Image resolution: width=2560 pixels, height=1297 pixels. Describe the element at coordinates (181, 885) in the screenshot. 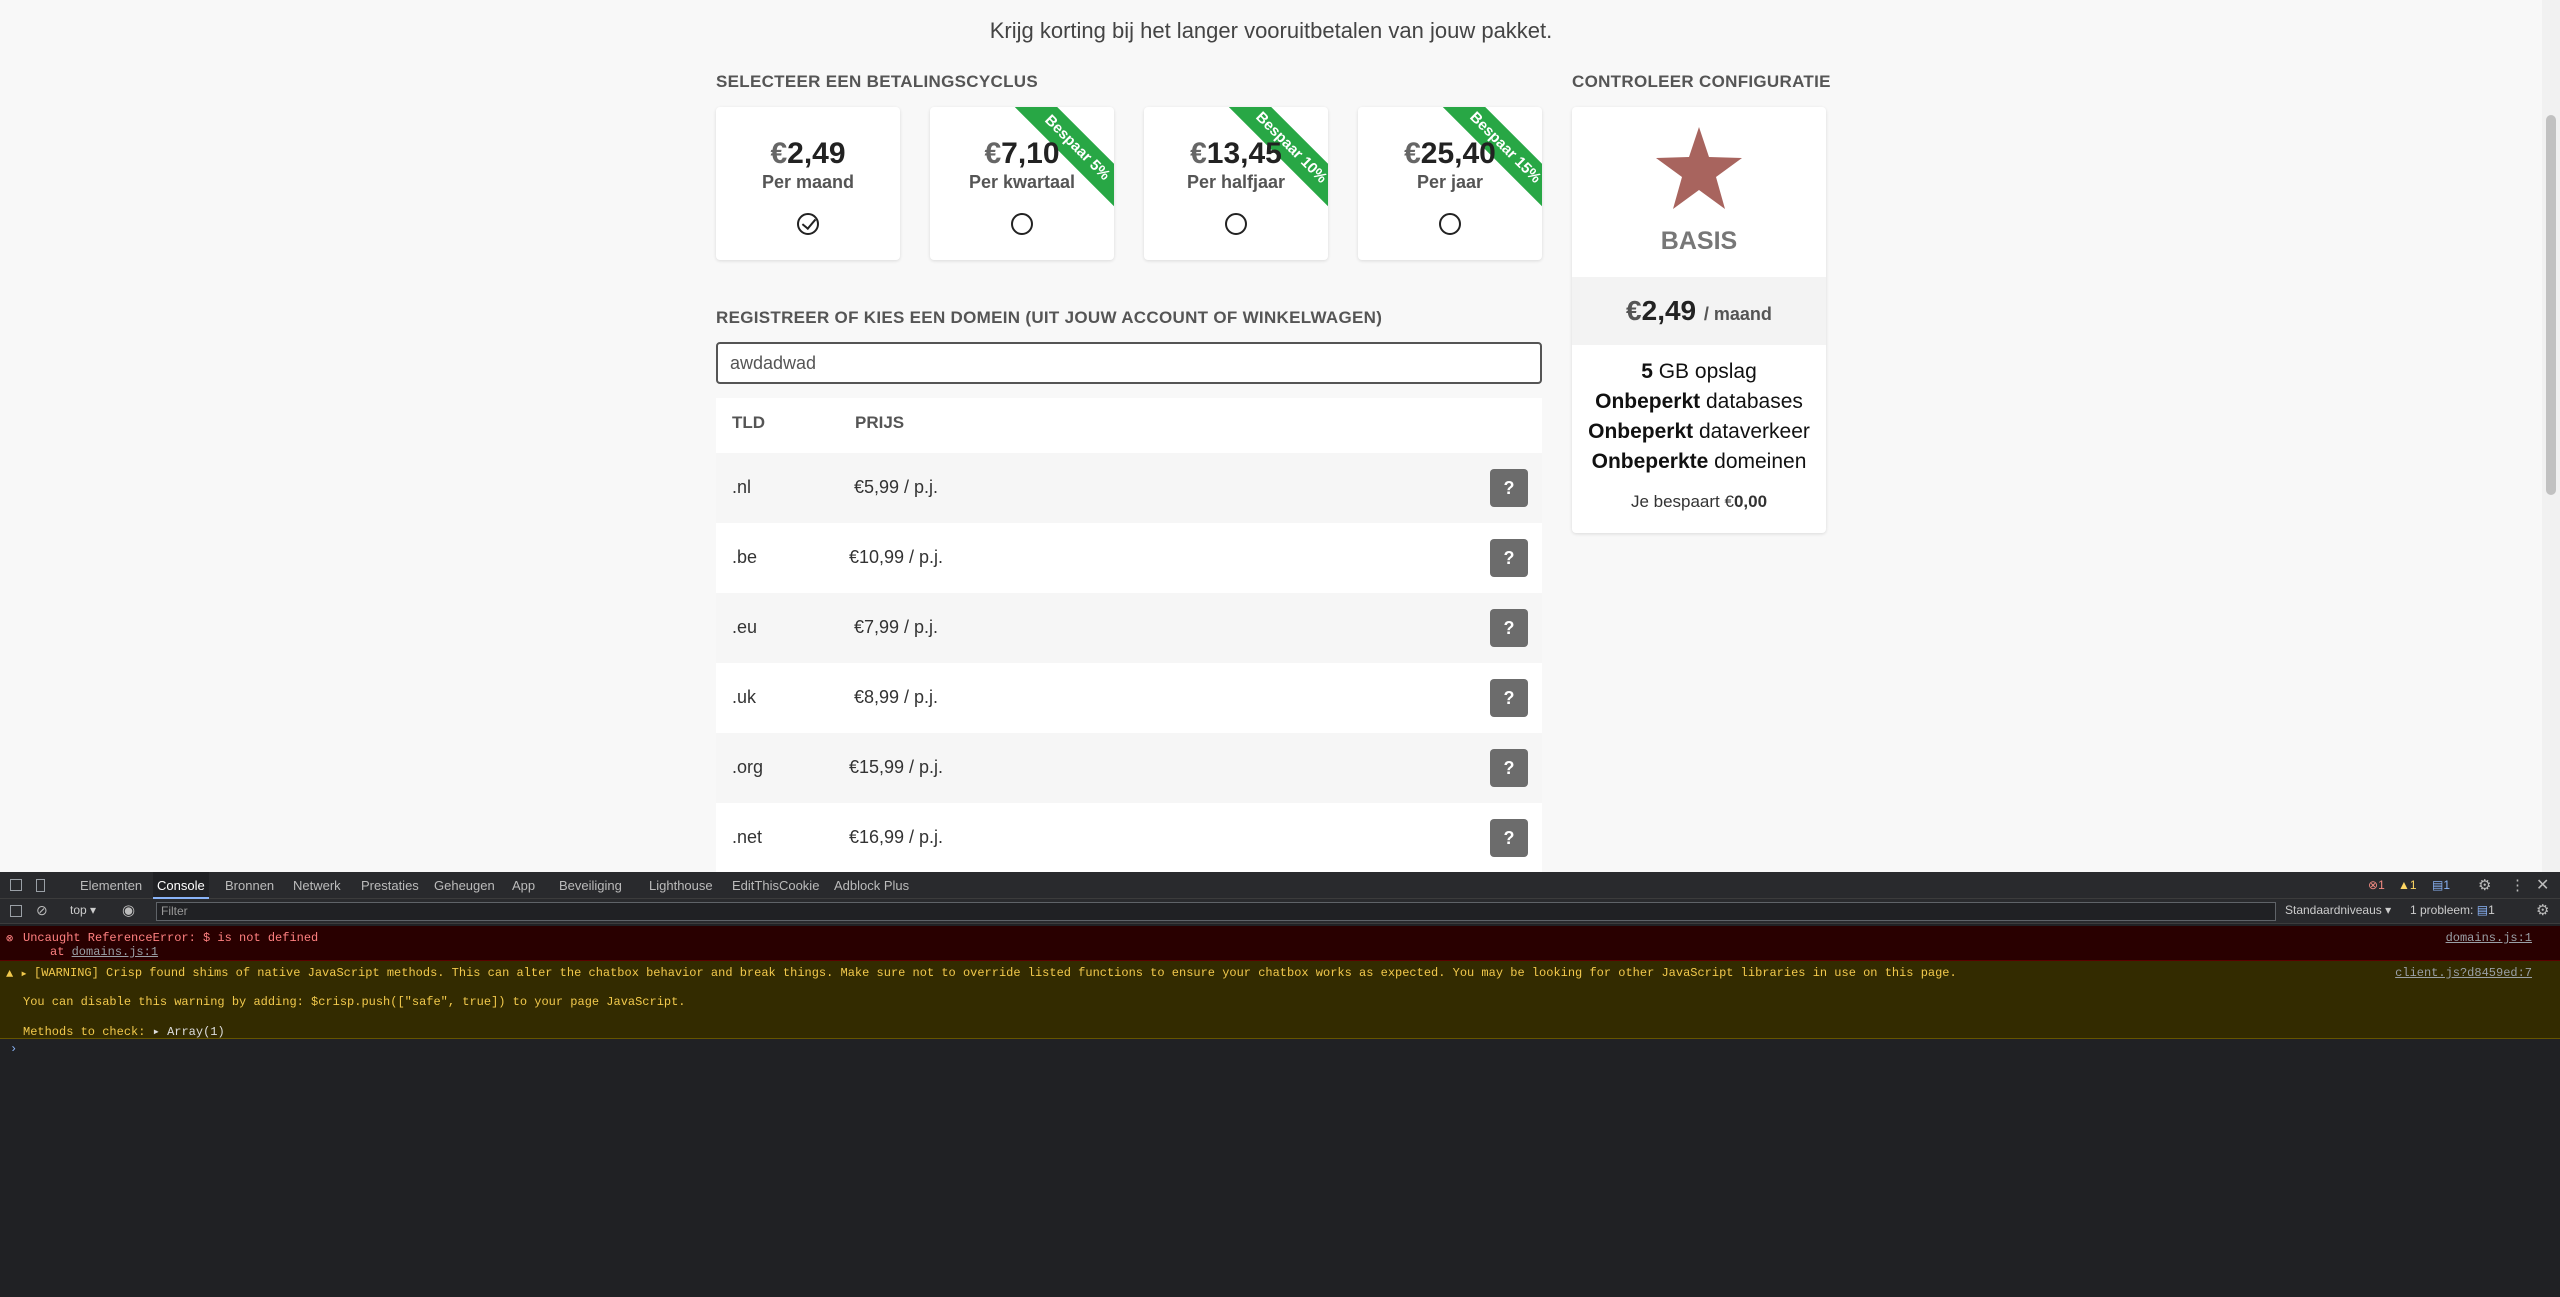

I see `tab-console: Console` at that location.